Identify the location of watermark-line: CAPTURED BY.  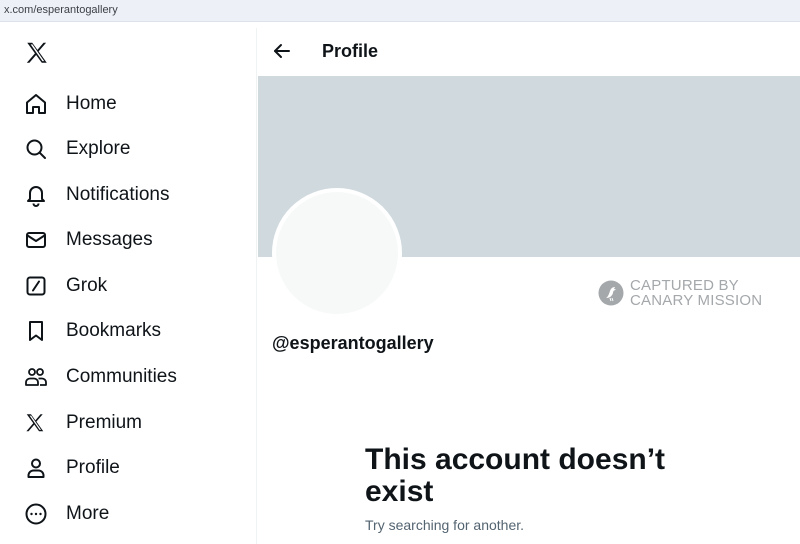
(684, 285).